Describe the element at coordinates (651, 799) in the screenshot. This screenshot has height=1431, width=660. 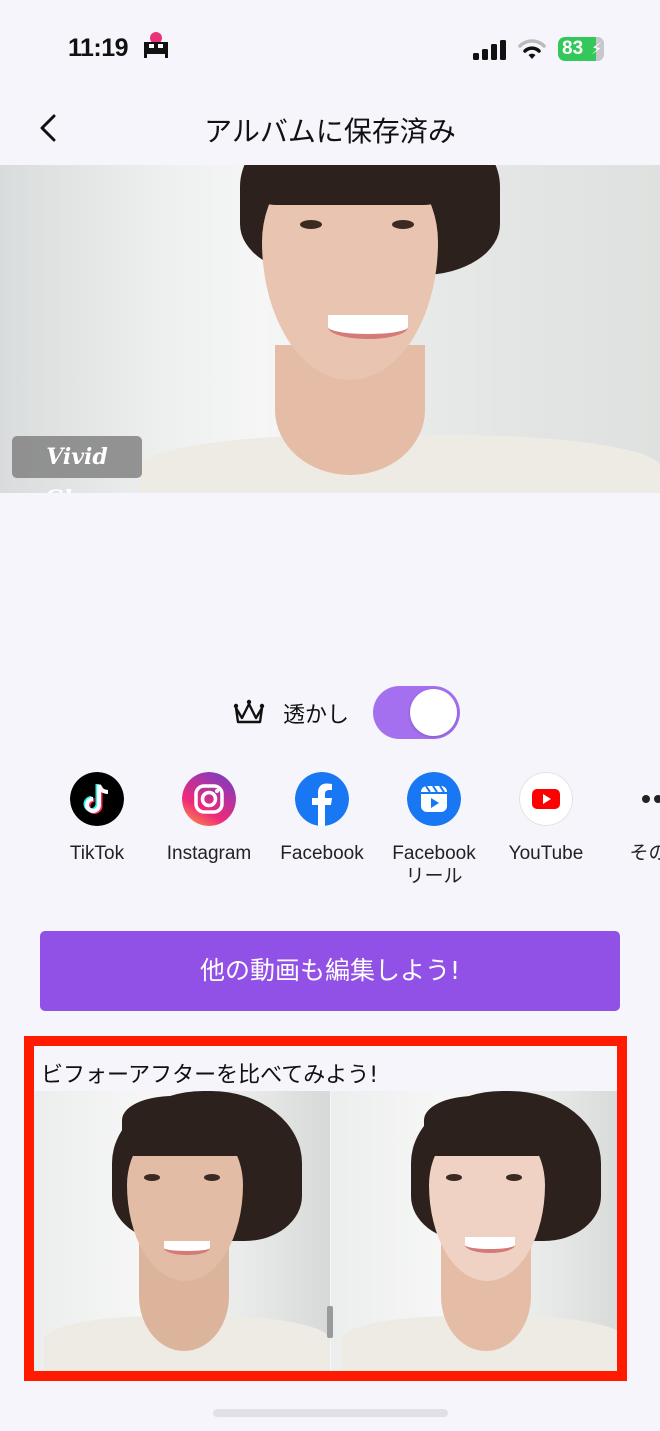
I see `more-icon` at that location.